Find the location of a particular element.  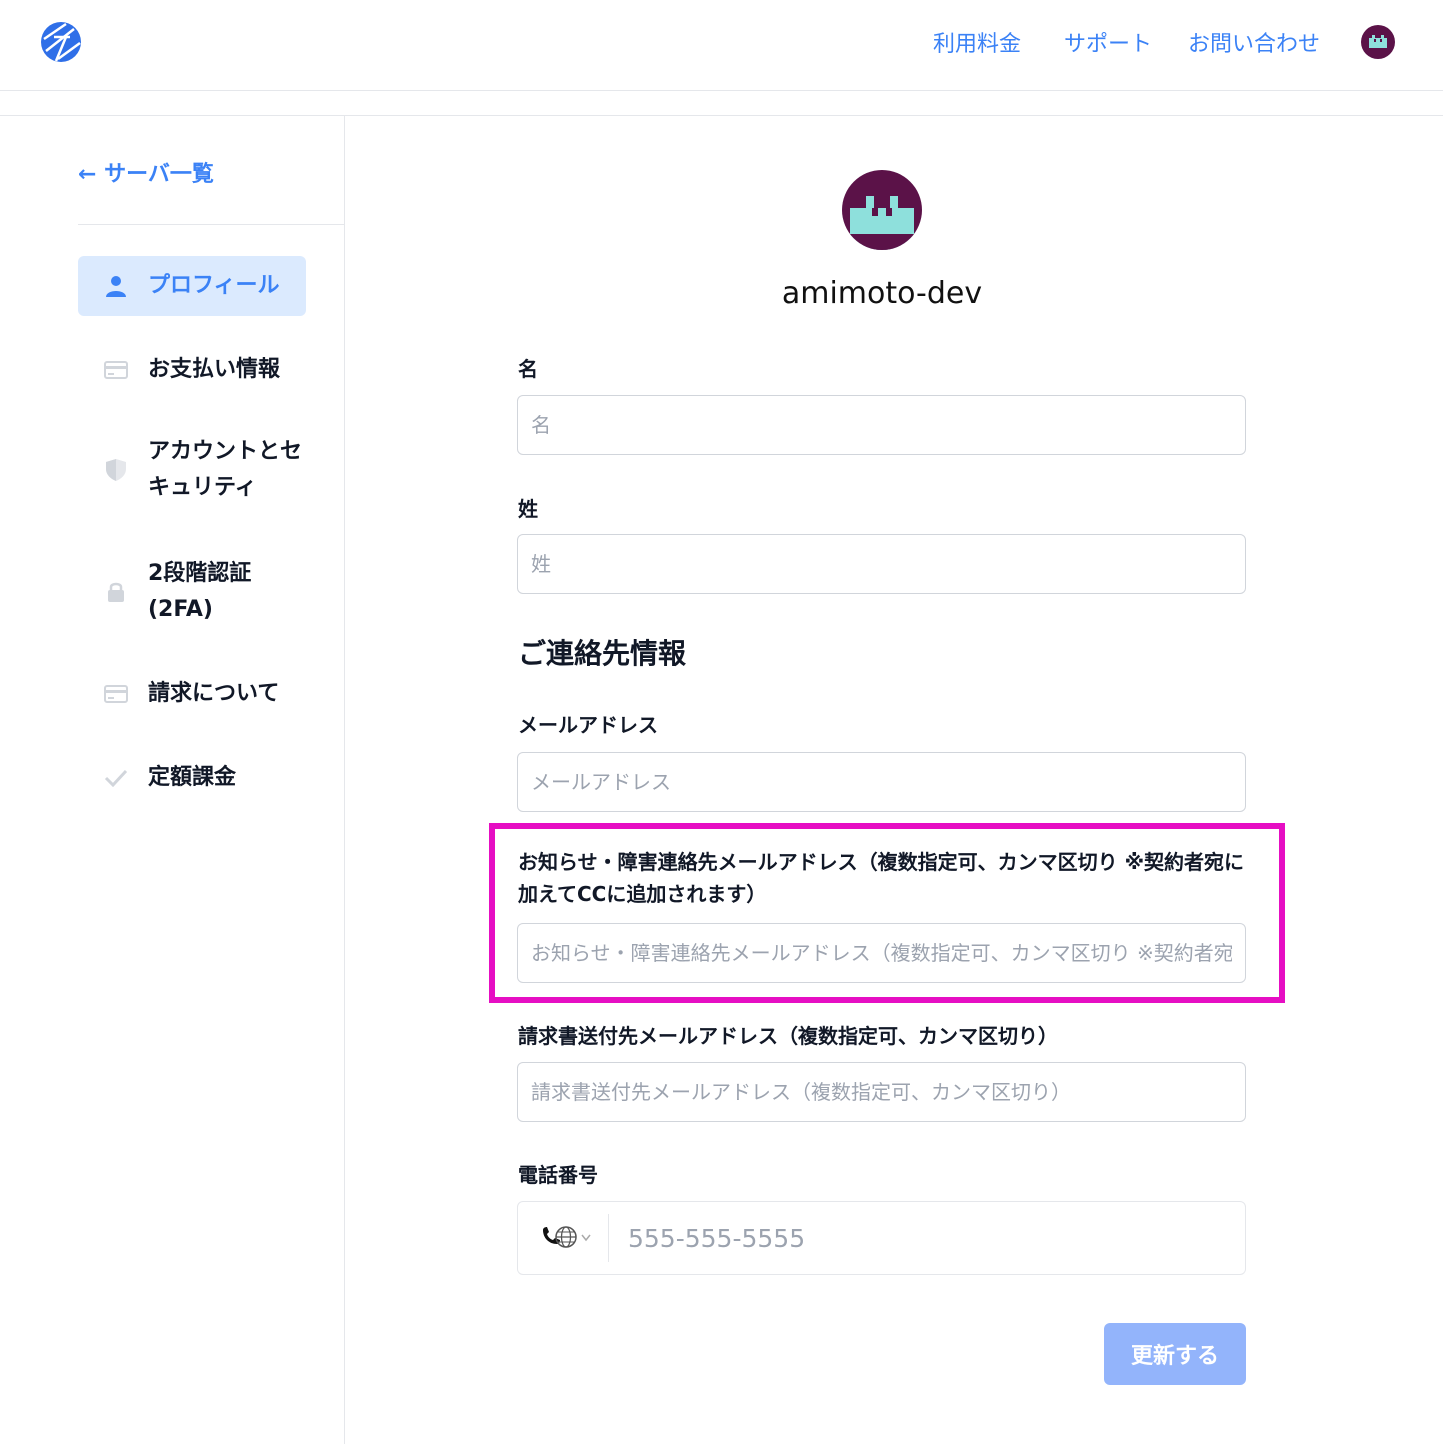

country-select is located at coordinates (575, 1239).